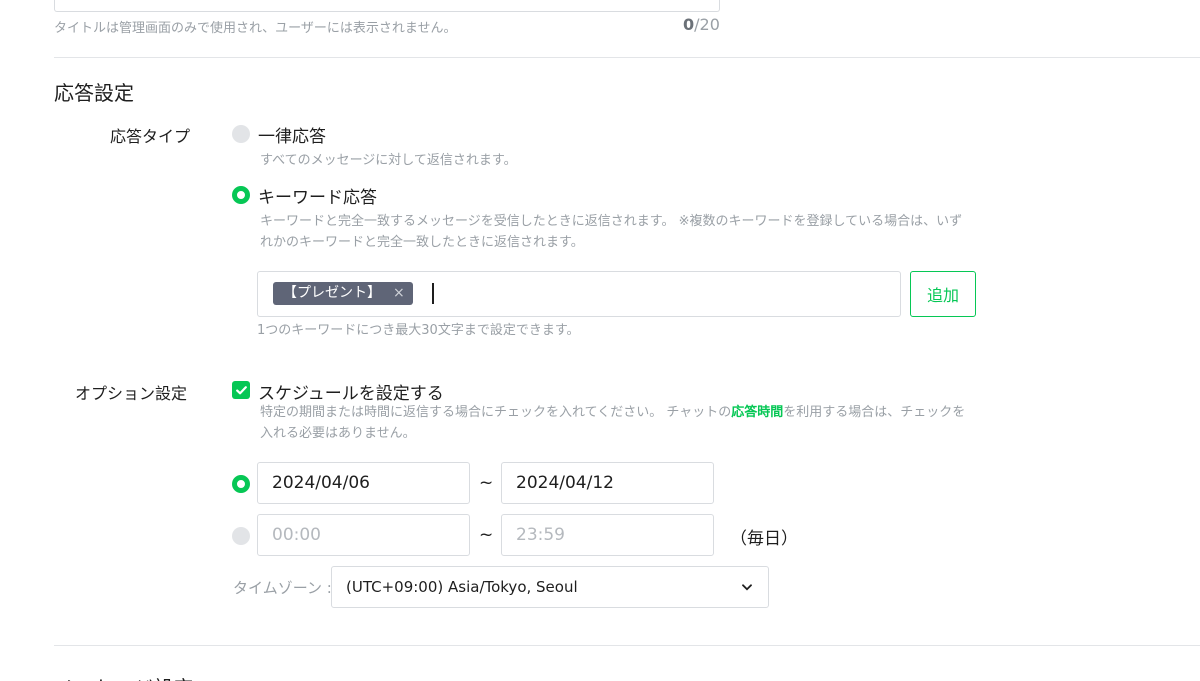 This screenshot has width=1200, height=681. What do you see at coordinates (332, 293) in the screenshot?
I see `keyword-tag-label: 【プレゼント】` at bounding box center [332, 293].